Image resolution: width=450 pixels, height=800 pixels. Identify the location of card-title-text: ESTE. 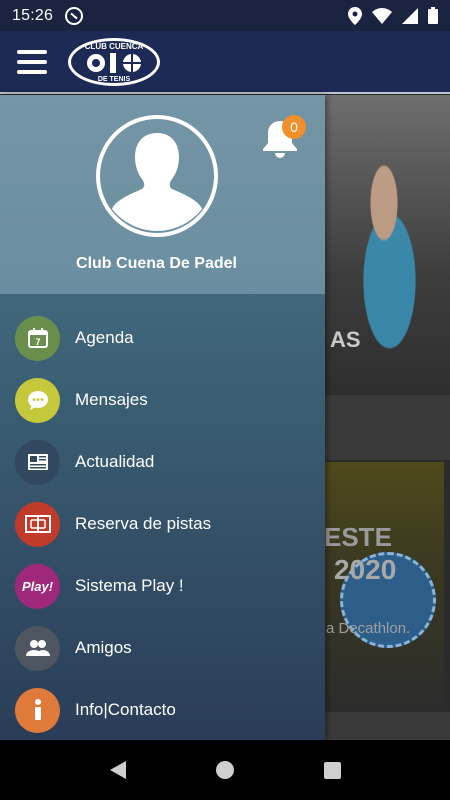
(358, 537).